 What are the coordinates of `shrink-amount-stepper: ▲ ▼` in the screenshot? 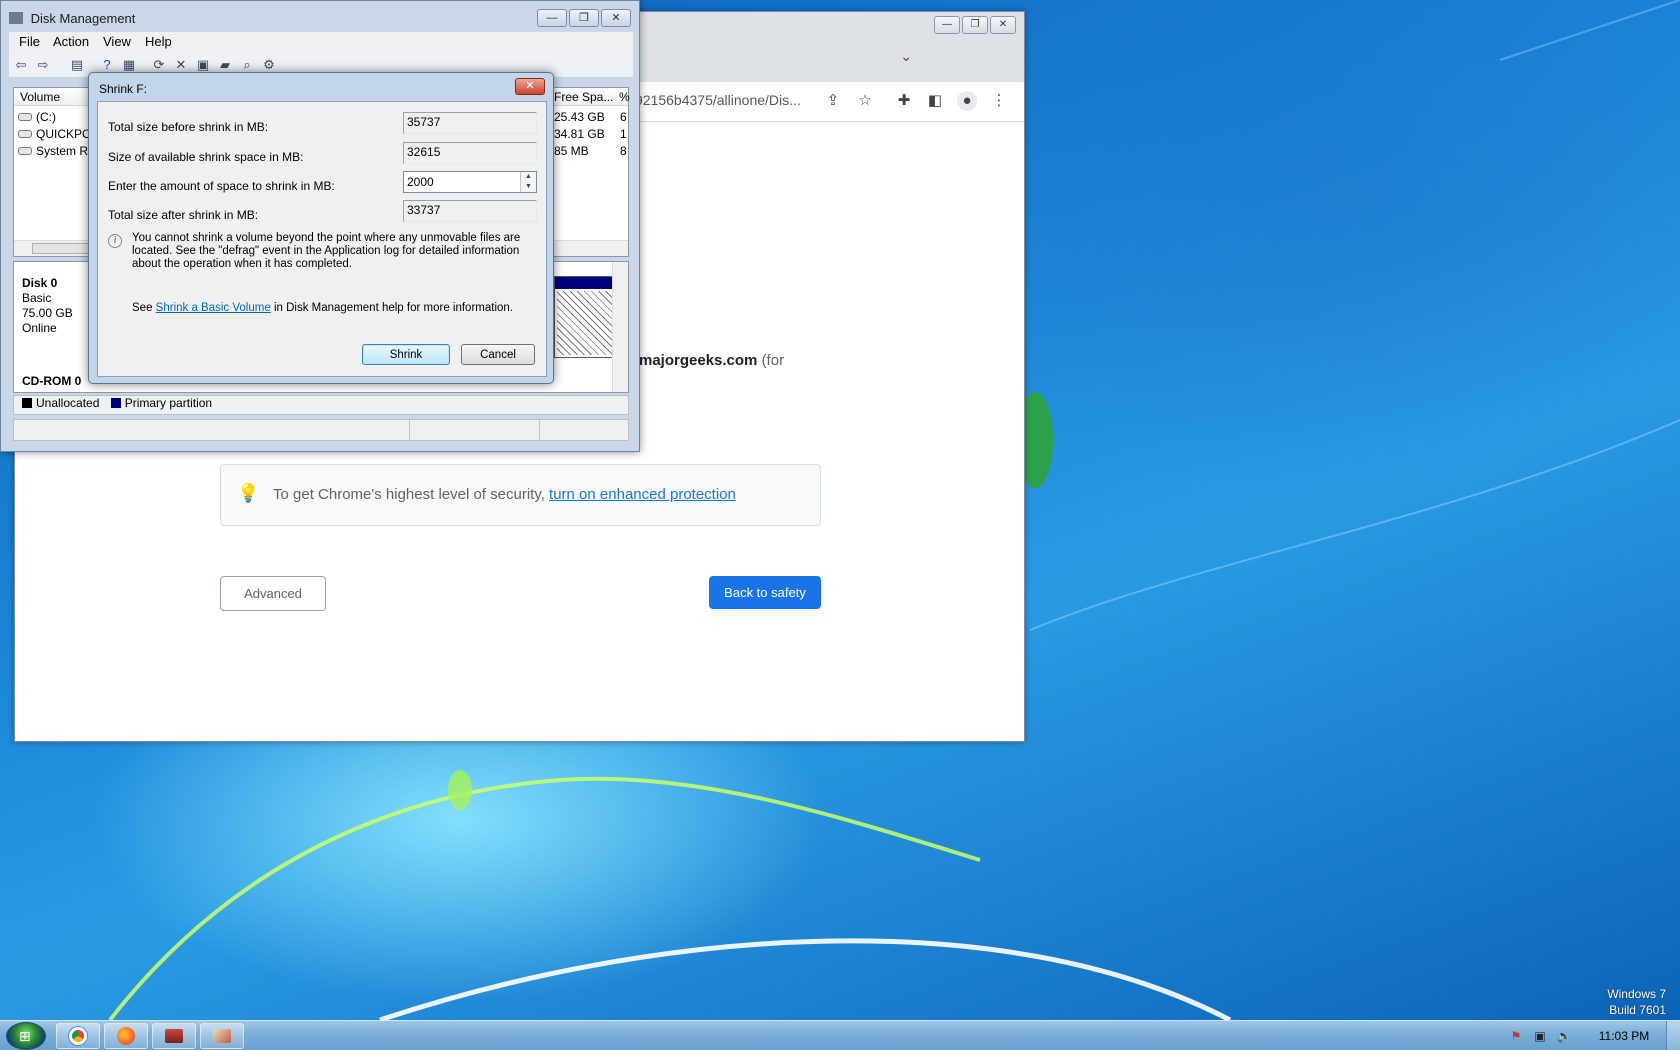 It's located at (470, 182).